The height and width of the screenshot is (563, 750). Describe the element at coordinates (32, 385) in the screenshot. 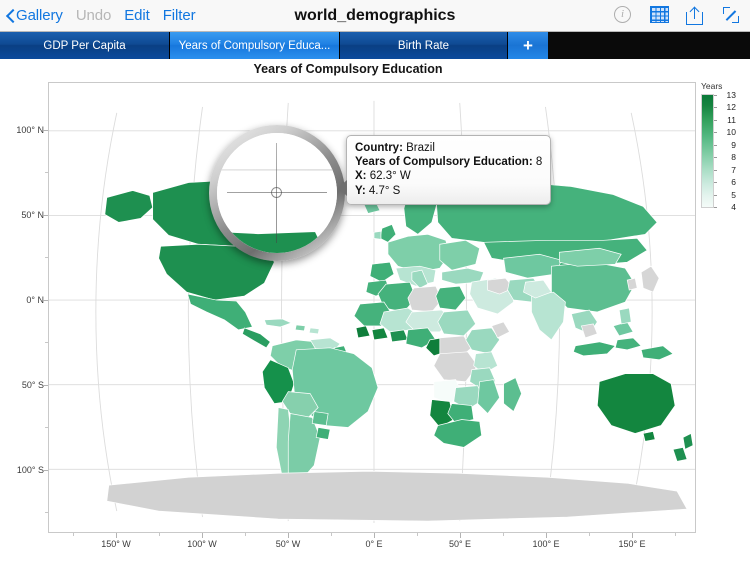

I see `y-tick-label: 50° S` at that location.